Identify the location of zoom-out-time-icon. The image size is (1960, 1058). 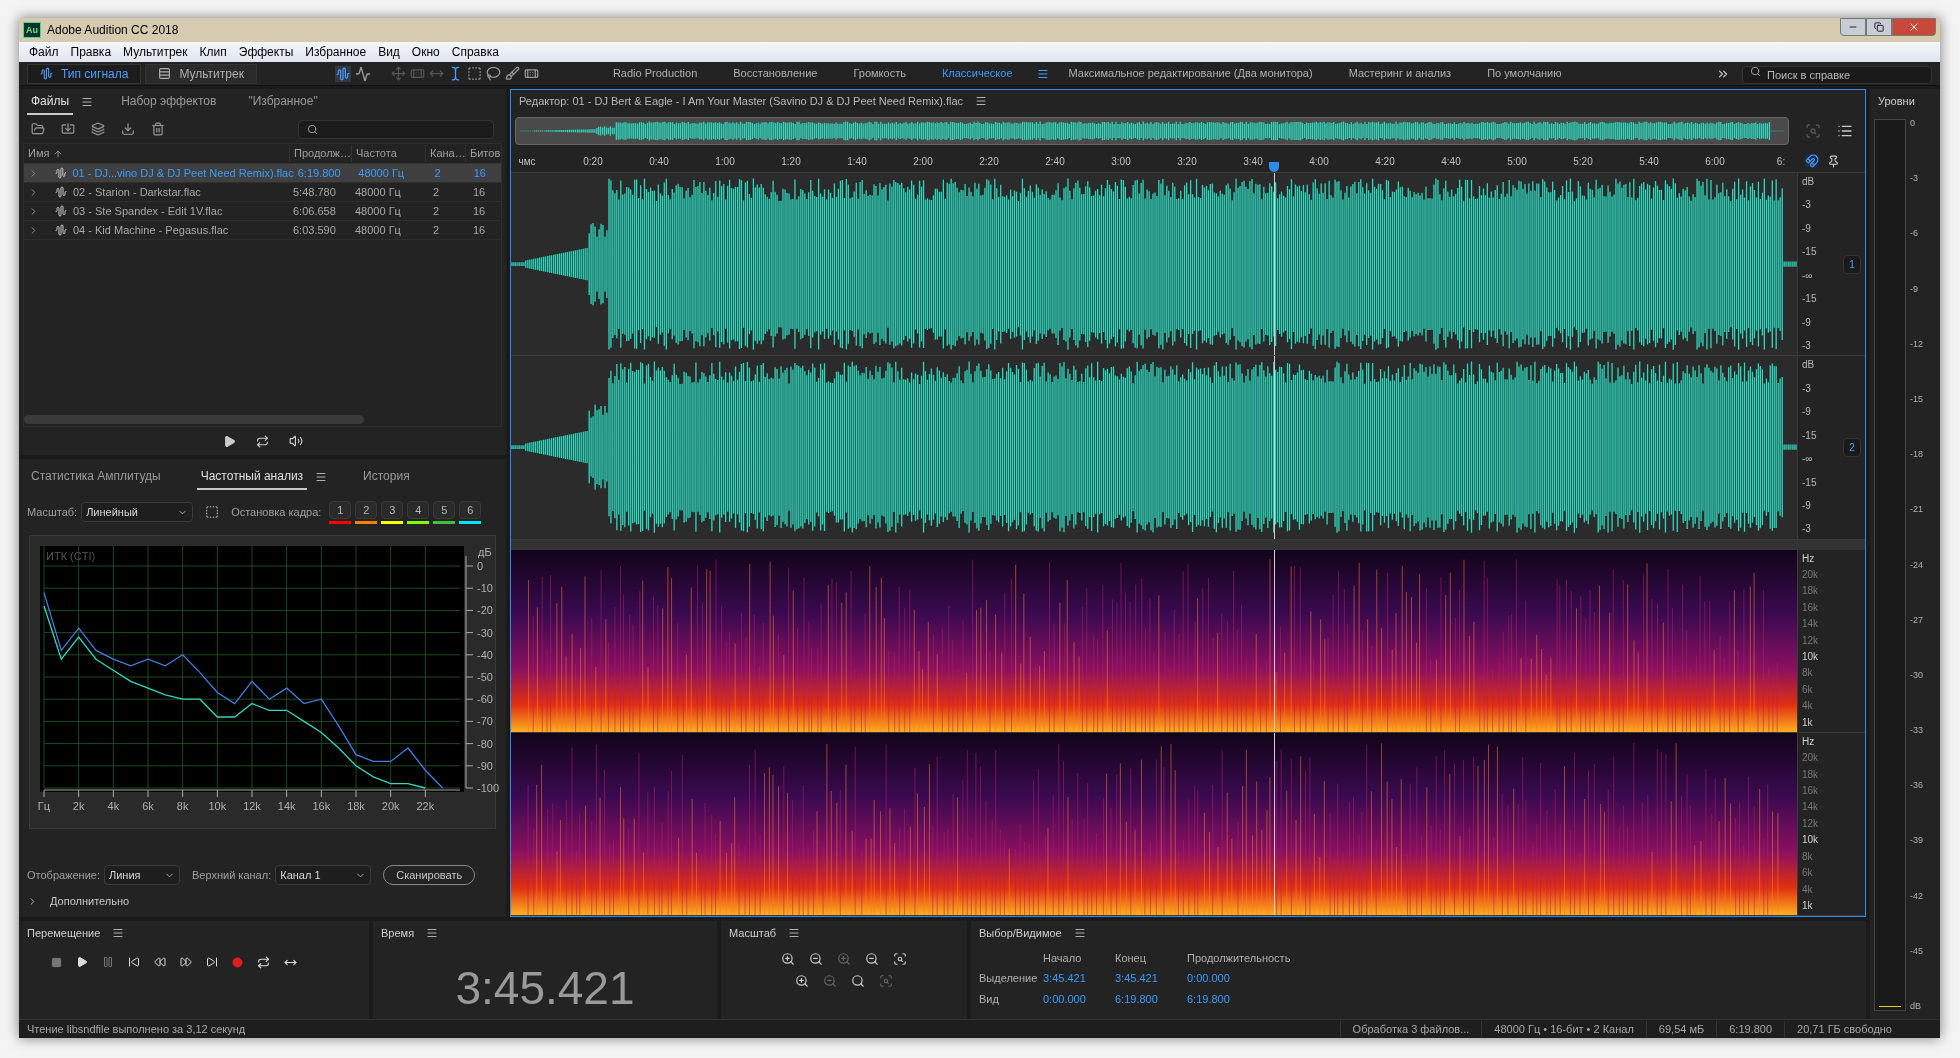
(872, 958).